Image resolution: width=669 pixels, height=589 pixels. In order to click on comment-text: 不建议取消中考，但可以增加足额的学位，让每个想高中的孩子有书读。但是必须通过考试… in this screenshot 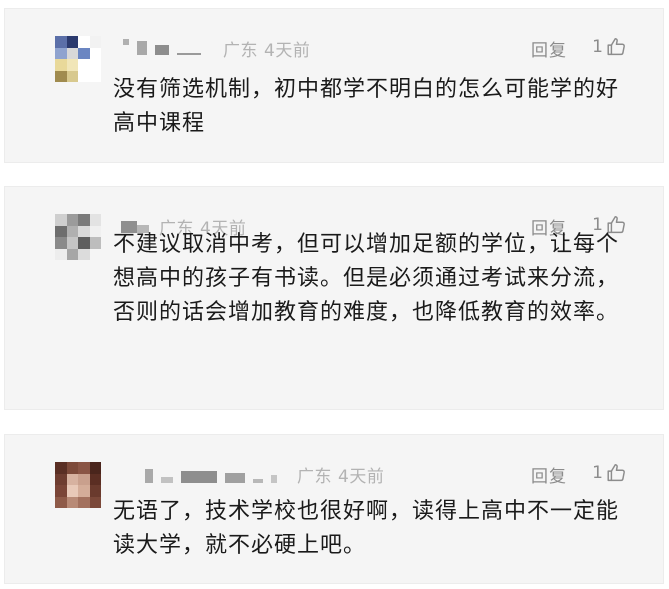, I will do `click(366, 278)`.